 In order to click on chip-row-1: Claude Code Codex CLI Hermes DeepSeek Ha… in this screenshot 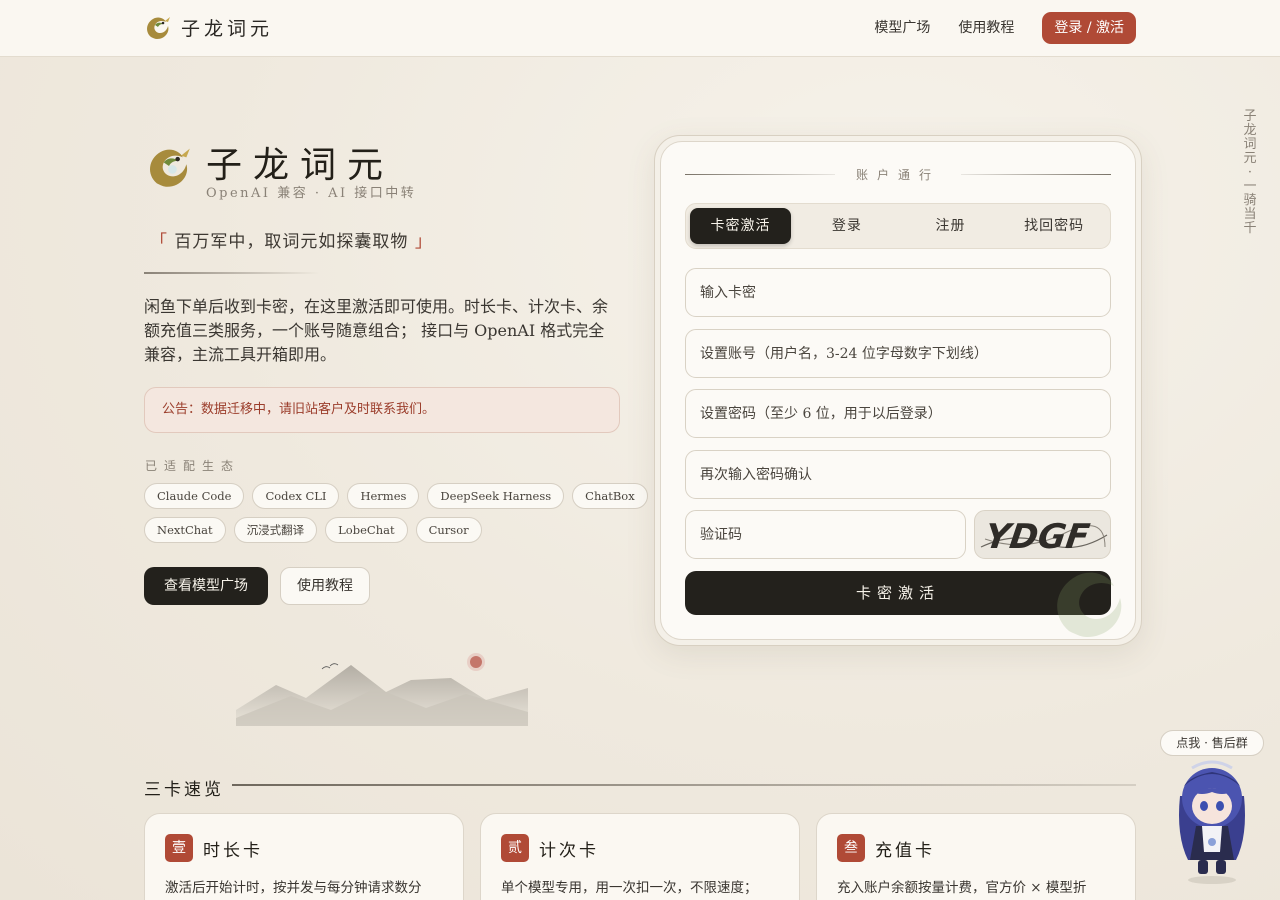, I will do `click(396, 496)`.